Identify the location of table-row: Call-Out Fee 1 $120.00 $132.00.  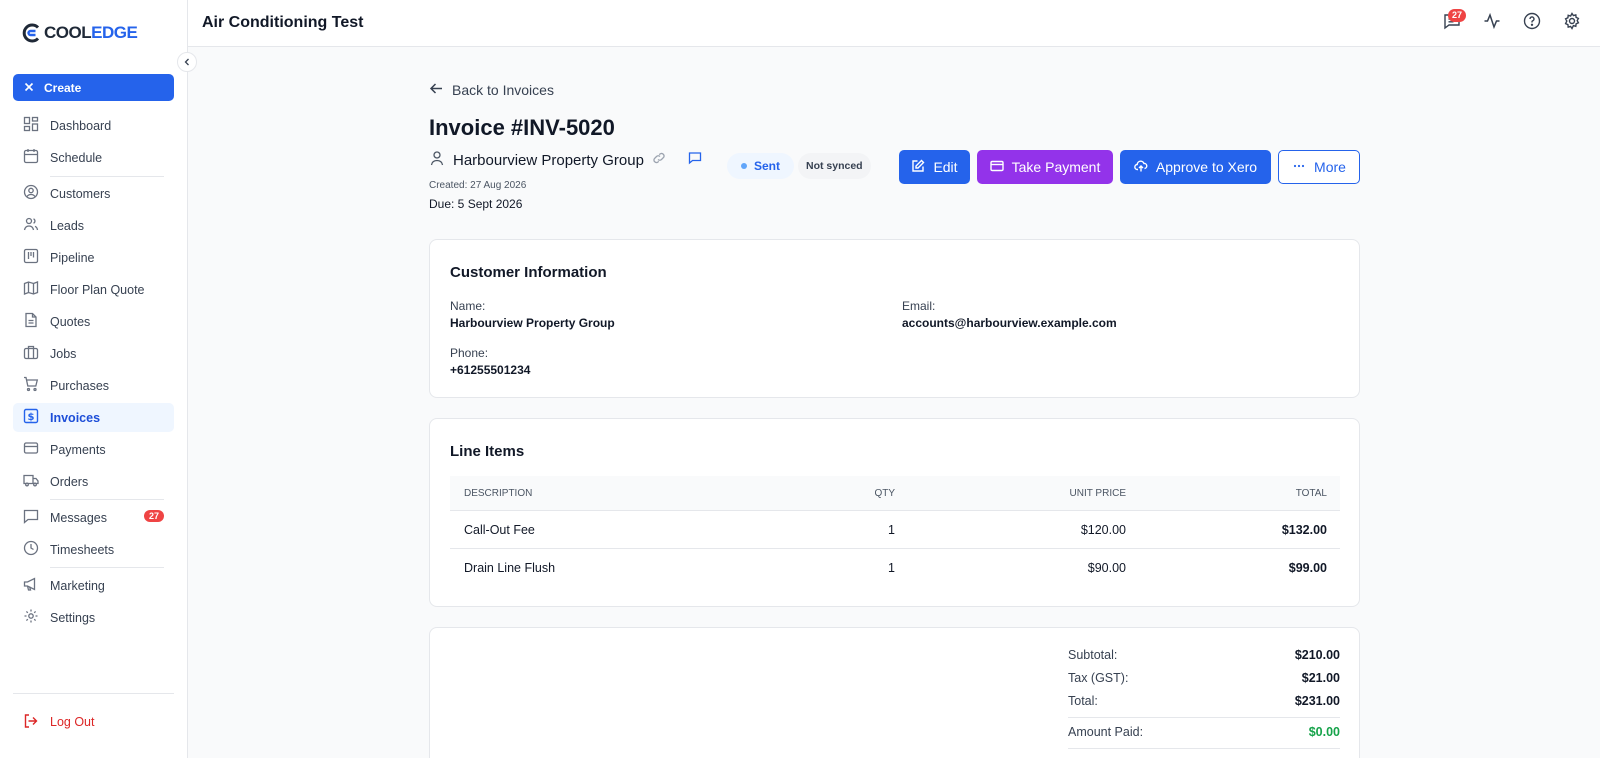
(895, 530).